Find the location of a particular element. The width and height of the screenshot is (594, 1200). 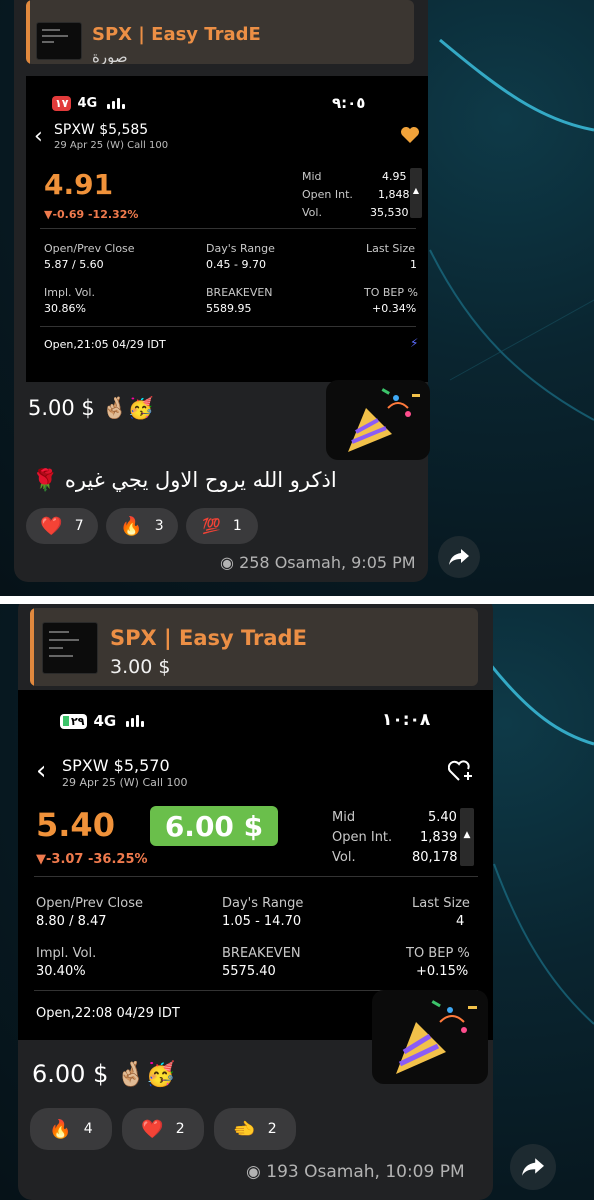

reaction-count: 7 is located at coordinates (79, 526).